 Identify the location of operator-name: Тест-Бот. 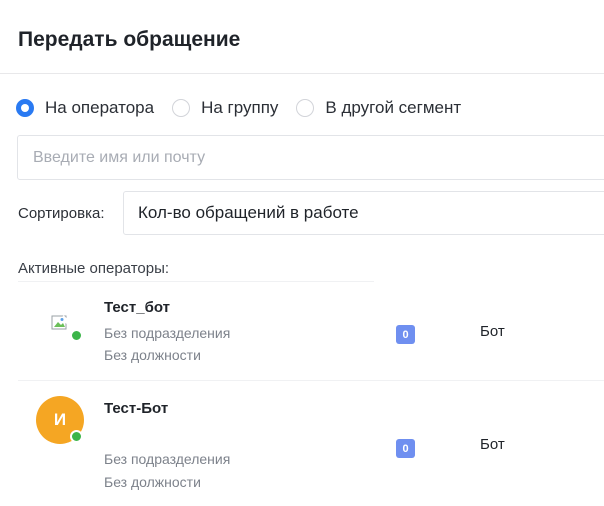
(136, 408).